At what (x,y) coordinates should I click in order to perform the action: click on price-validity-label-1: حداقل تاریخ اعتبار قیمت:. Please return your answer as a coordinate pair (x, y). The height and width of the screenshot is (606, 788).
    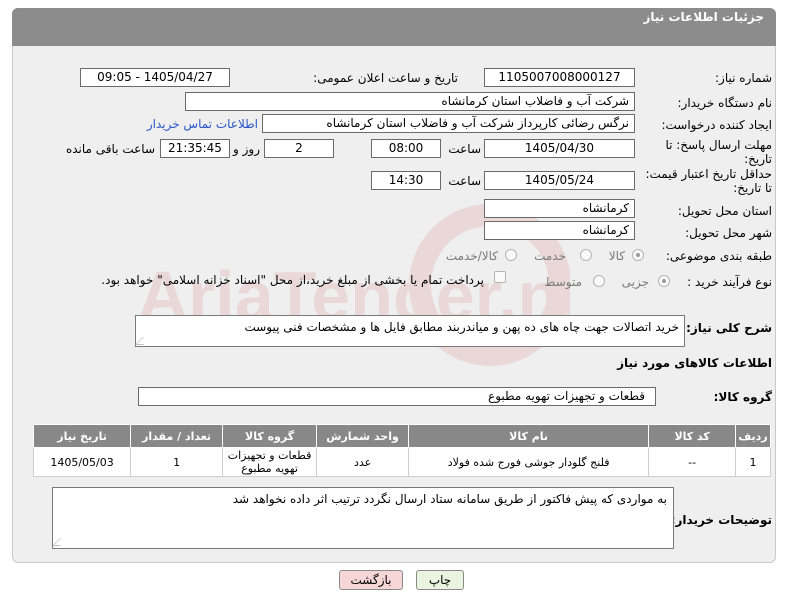
    Looking at the image, I should click on (708, 174).